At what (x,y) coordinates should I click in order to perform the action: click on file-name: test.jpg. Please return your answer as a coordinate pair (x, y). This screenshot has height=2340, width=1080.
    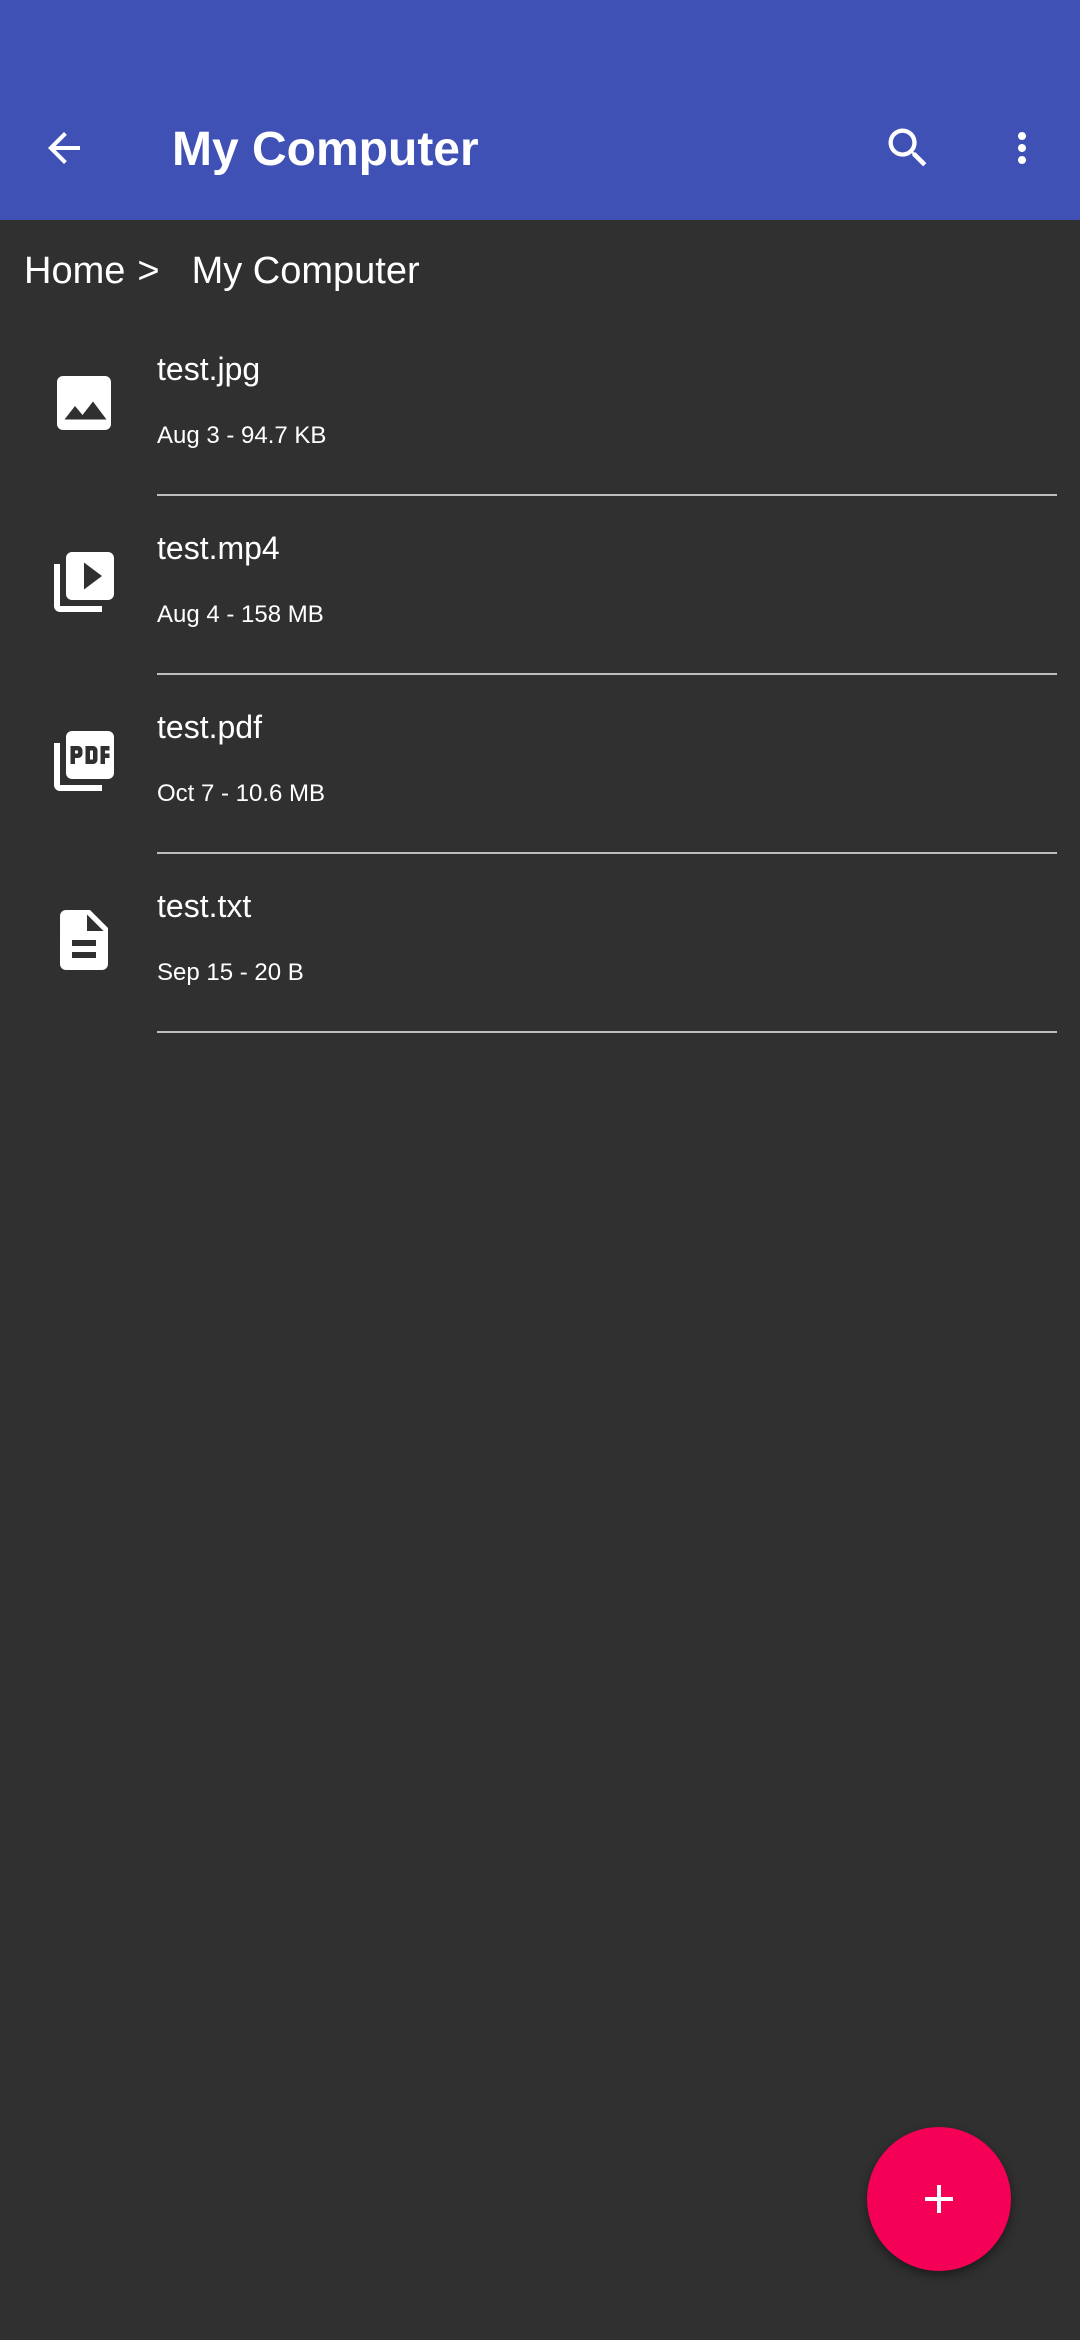
    Looking at the image, I should click on (209, 369).